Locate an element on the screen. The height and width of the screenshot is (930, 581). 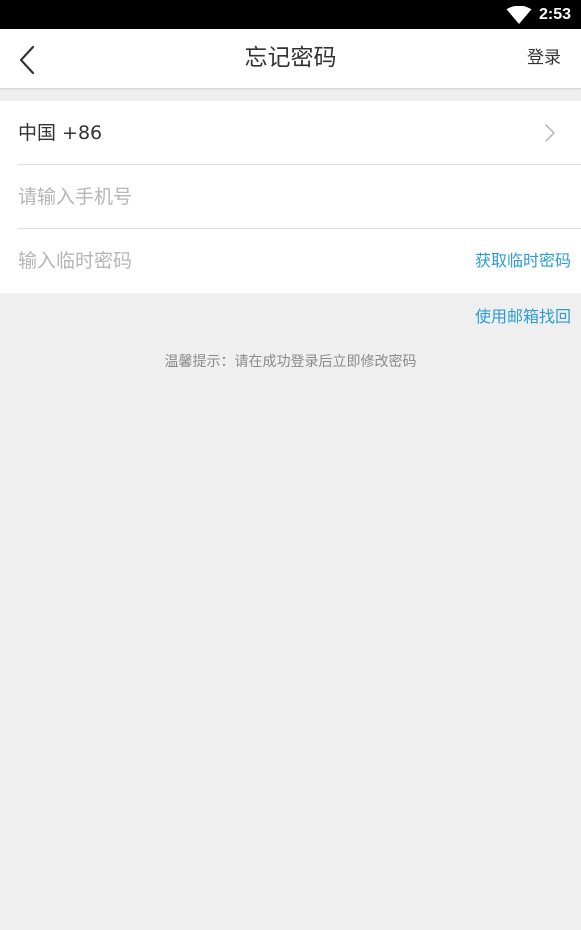
page-title: 忘记密码 is located at coordinates (290, 58).